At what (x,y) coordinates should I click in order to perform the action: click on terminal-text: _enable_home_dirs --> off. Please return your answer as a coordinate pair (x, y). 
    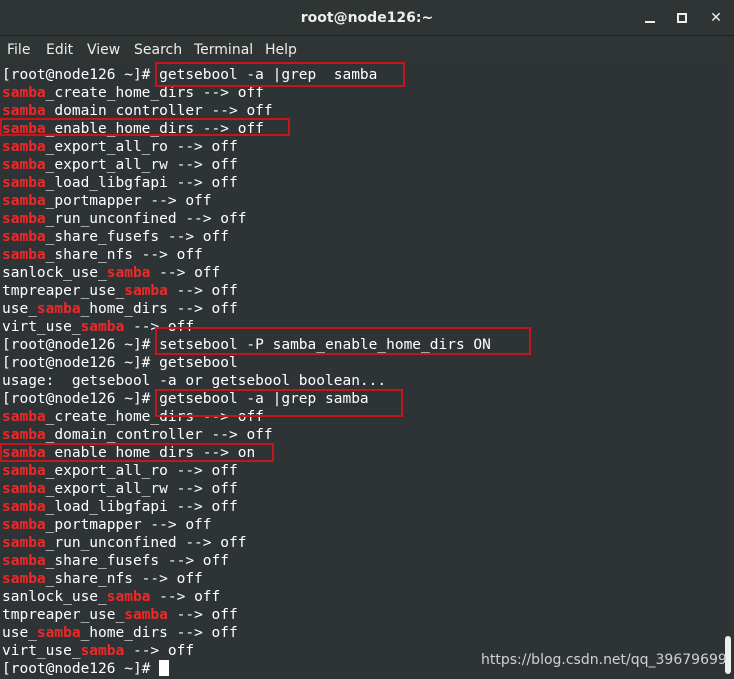
    Looking at the image, I should click on (154, 129).